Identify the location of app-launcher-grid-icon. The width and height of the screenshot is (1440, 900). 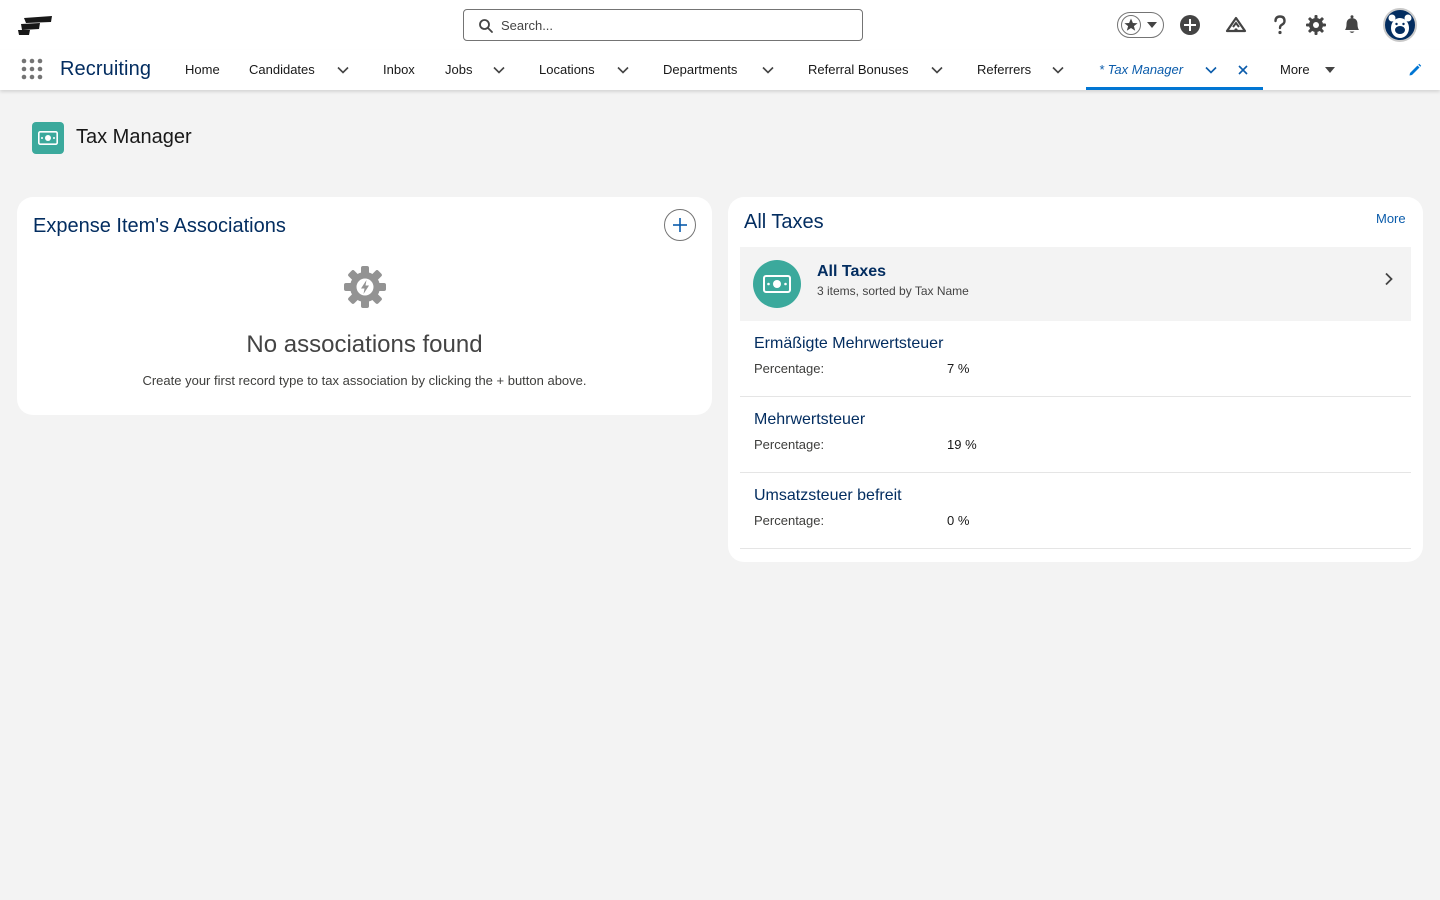
(32, 69).